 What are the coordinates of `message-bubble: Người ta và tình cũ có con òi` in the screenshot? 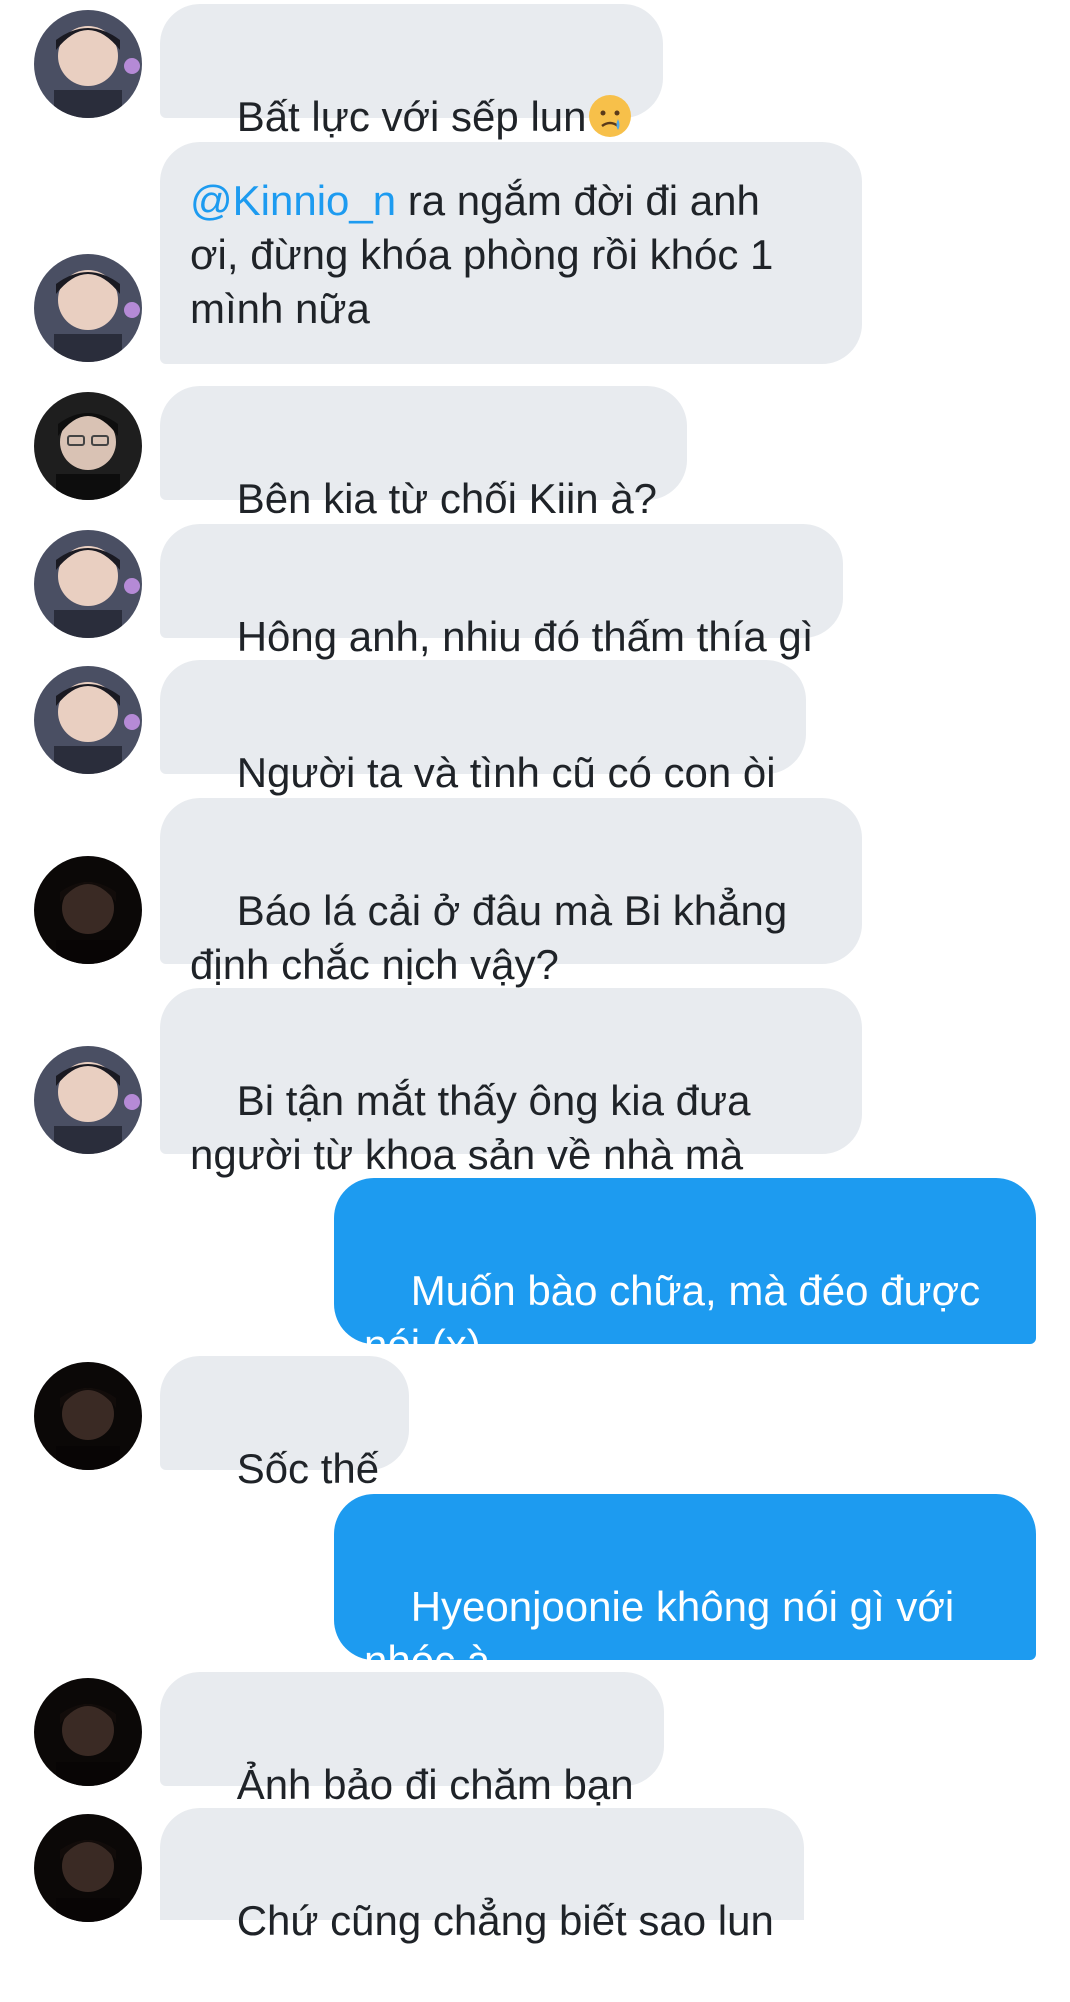 It's located at (483, 728).